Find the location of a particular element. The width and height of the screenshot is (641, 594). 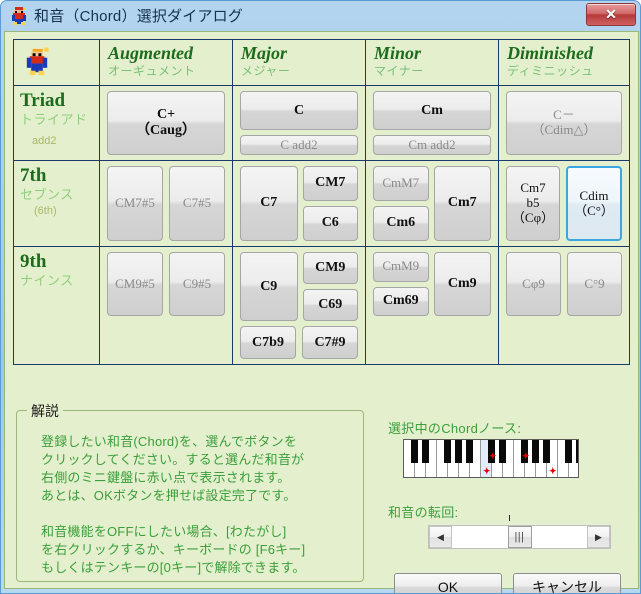

chord-button-c9: C9 is located at coordinates (269, 287).